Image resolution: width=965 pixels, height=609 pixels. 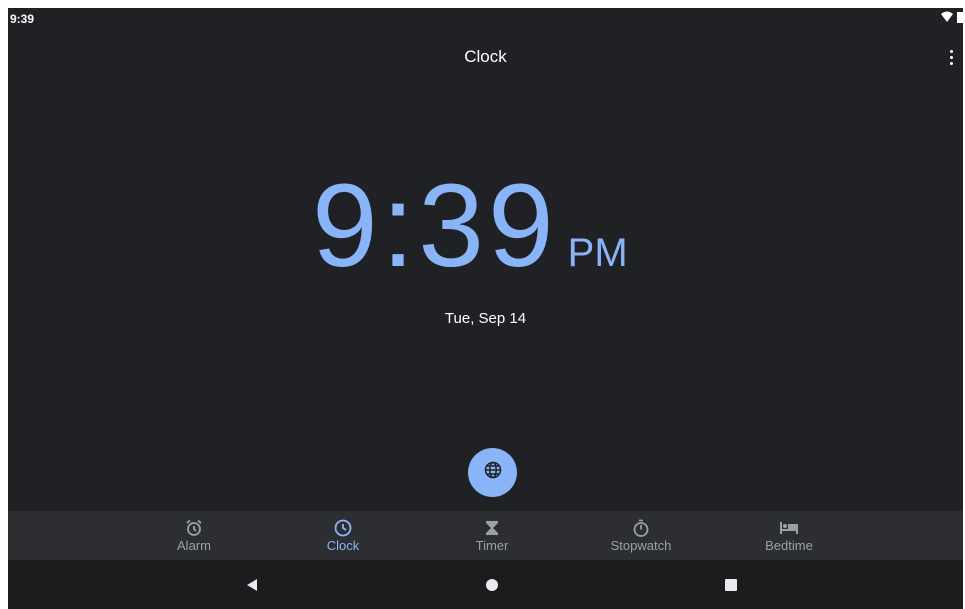 I want to click on status-bar: 9:39, so click(x=485, y=19).